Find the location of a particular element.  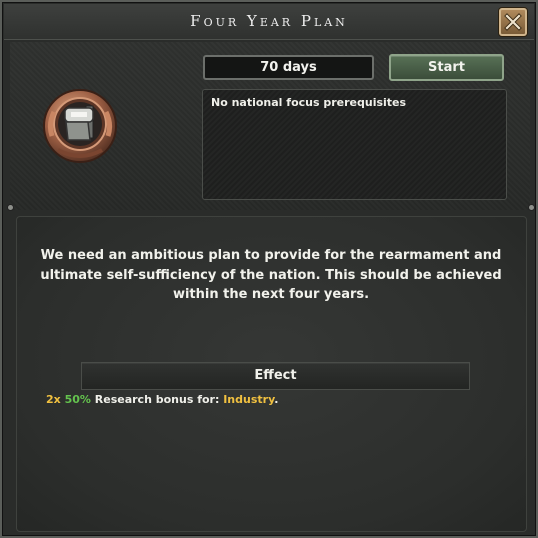

close-icon is located at coordinates (513, 22).